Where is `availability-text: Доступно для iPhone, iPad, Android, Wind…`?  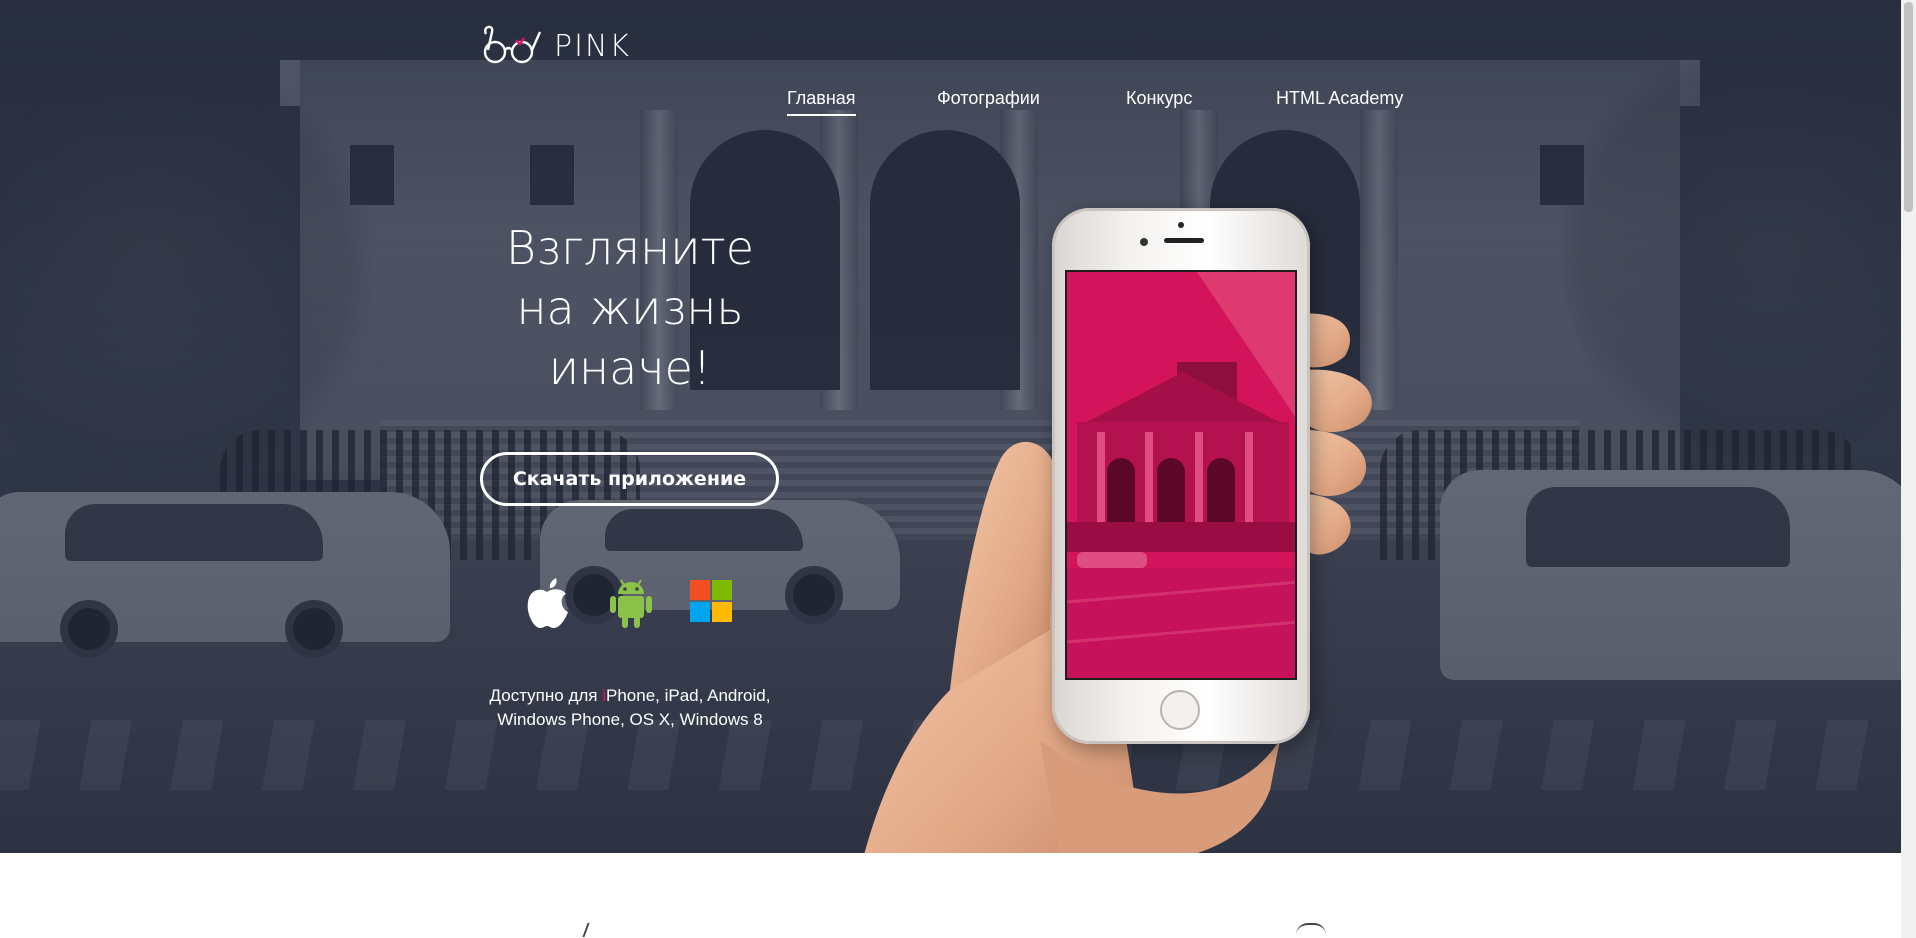 availability-text: Доступно для iPhone, iPad, Android, Wind… is located at coordinates (630, 708).